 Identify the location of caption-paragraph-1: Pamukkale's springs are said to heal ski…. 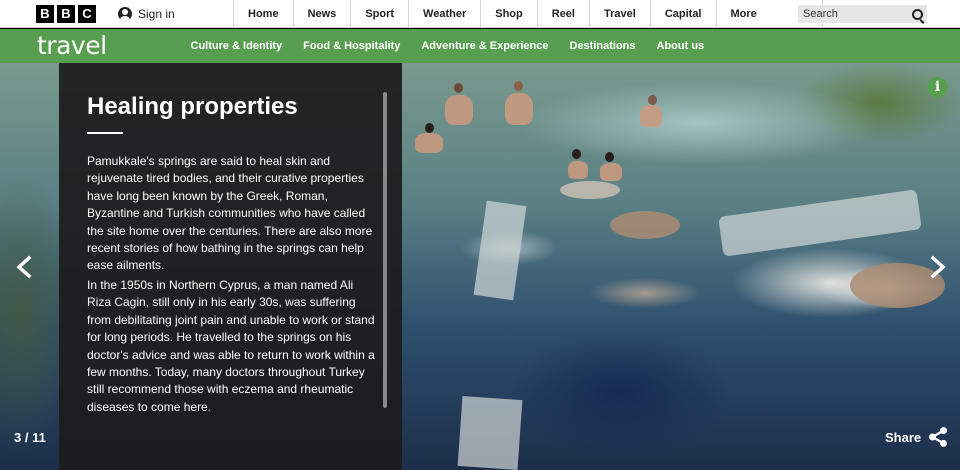
(230, 213).